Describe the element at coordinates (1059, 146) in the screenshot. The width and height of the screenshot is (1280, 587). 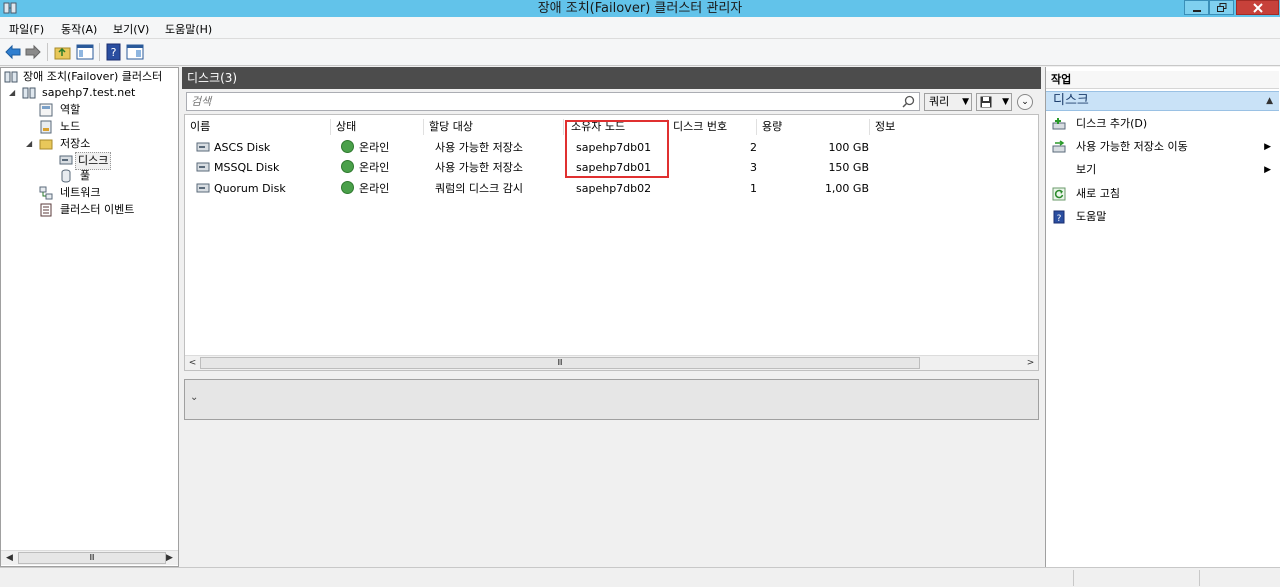
I see `move-storage-icon` at that location.